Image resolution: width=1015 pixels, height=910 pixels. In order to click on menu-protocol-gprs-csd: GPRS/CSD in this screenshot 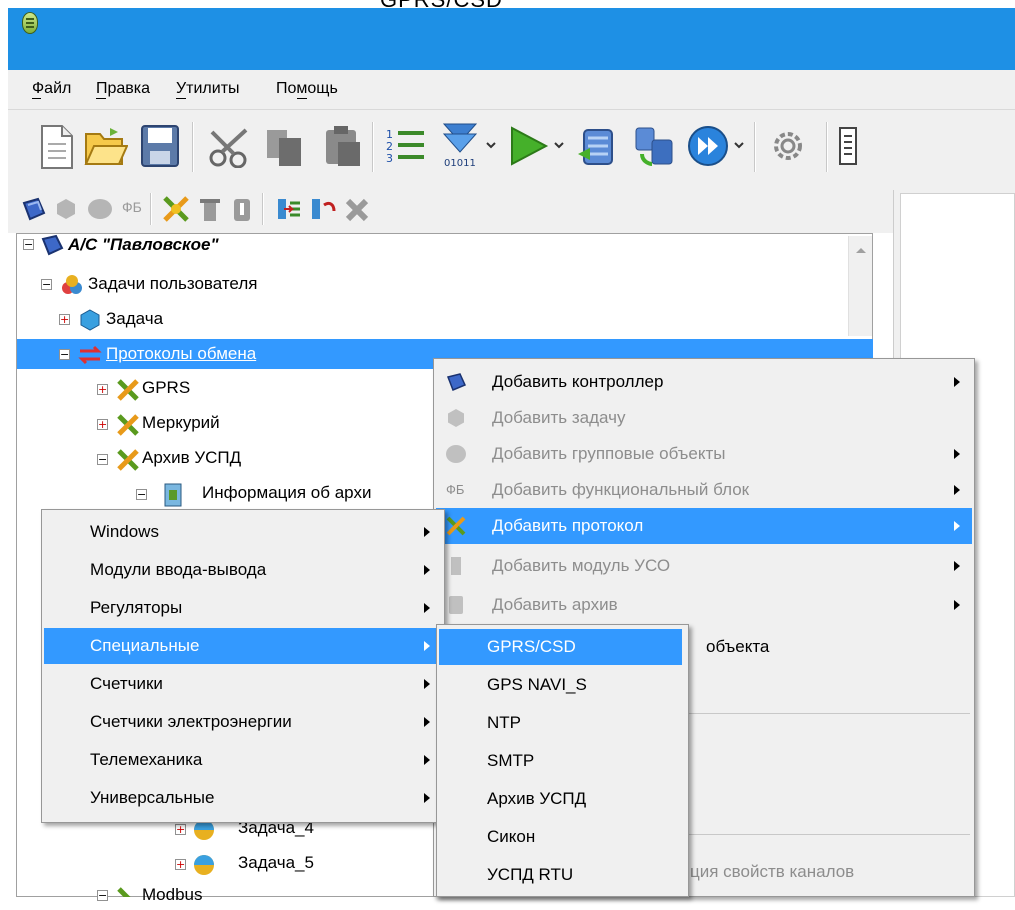, I will do `click(560, 647)`.